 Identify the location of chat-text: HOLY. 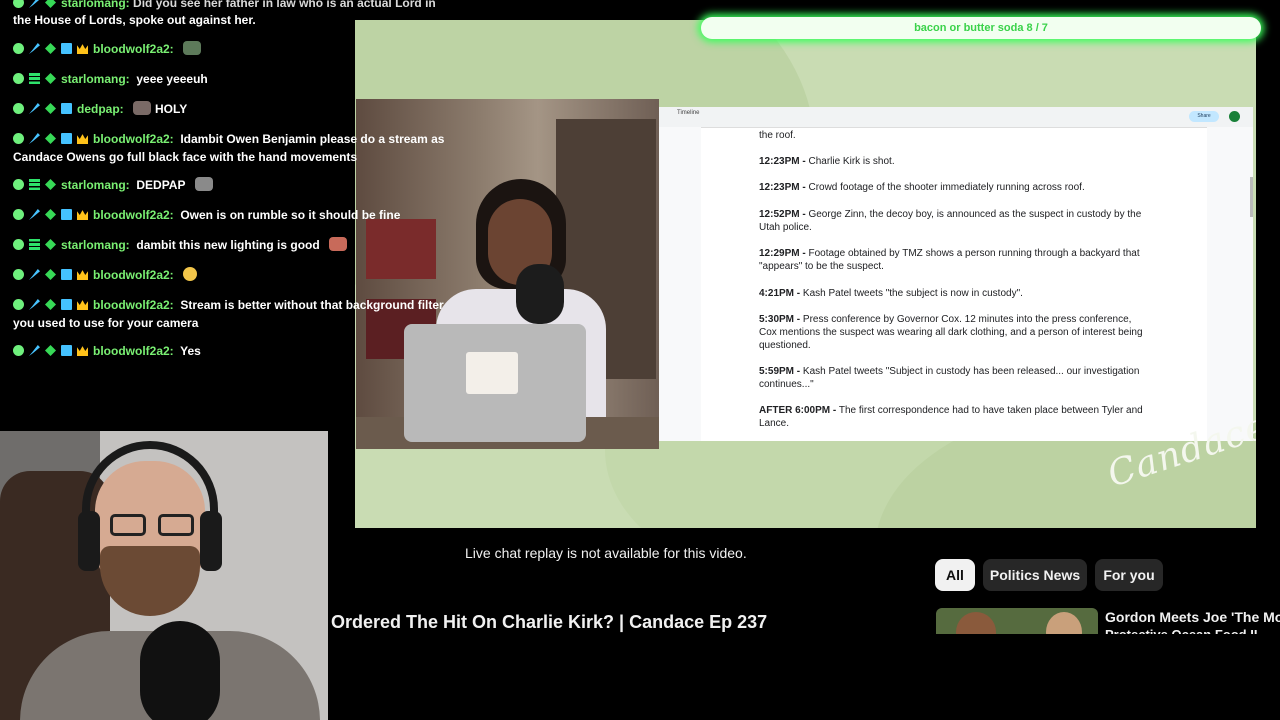
(171, 109).